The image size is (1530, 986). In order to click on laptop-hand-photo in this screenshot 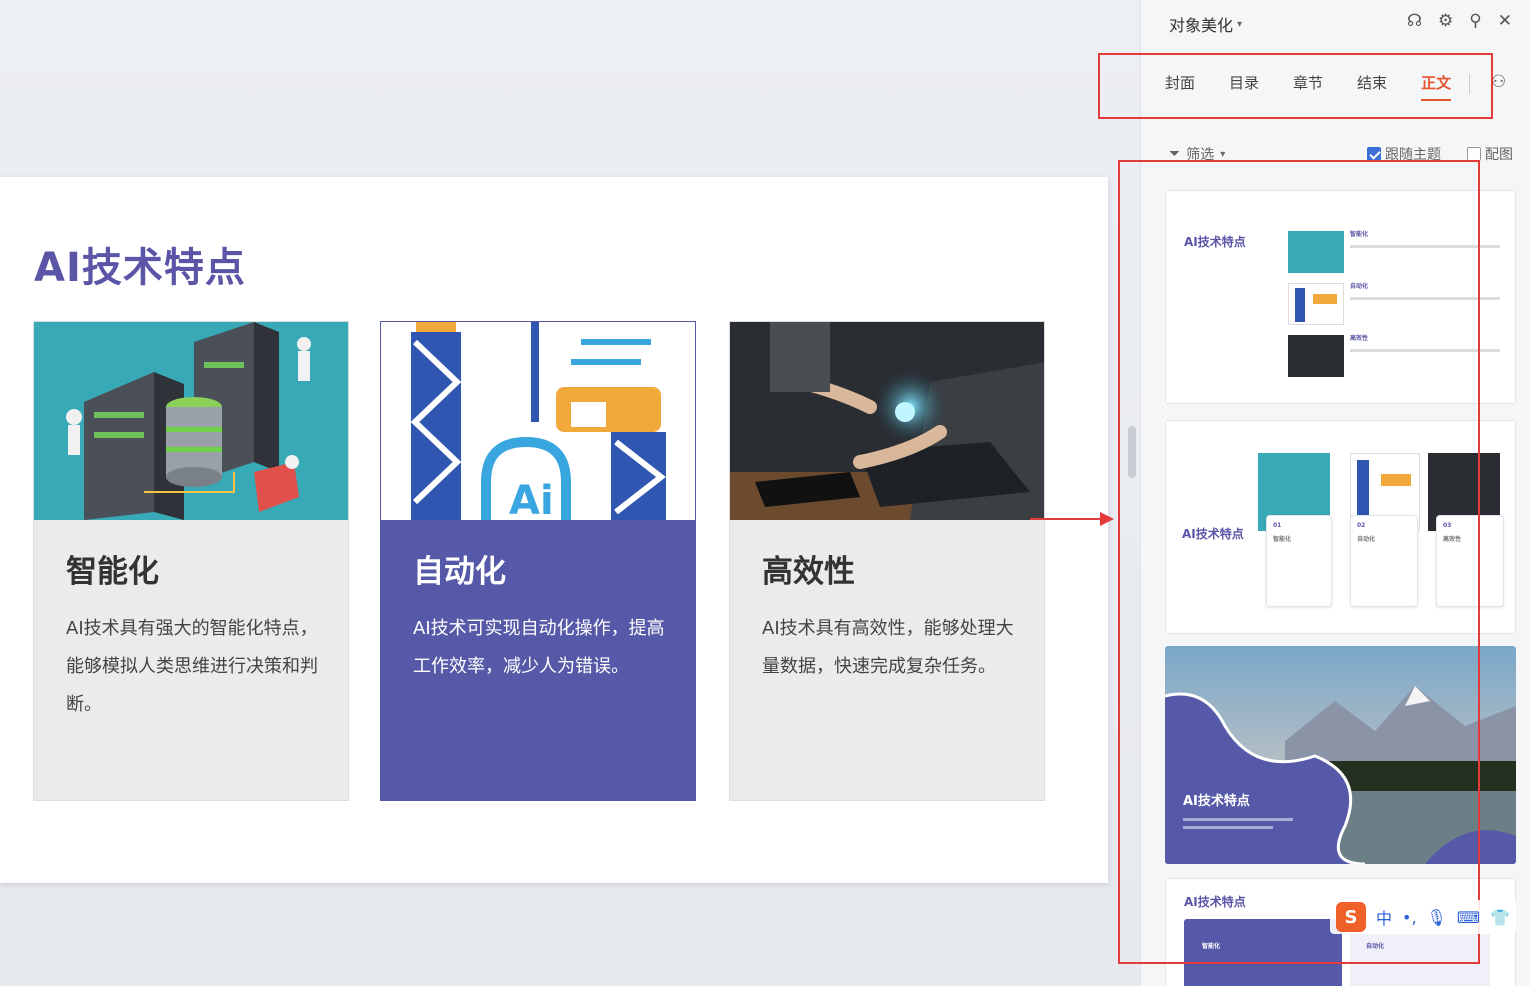, I will do `click(887, 421)`.